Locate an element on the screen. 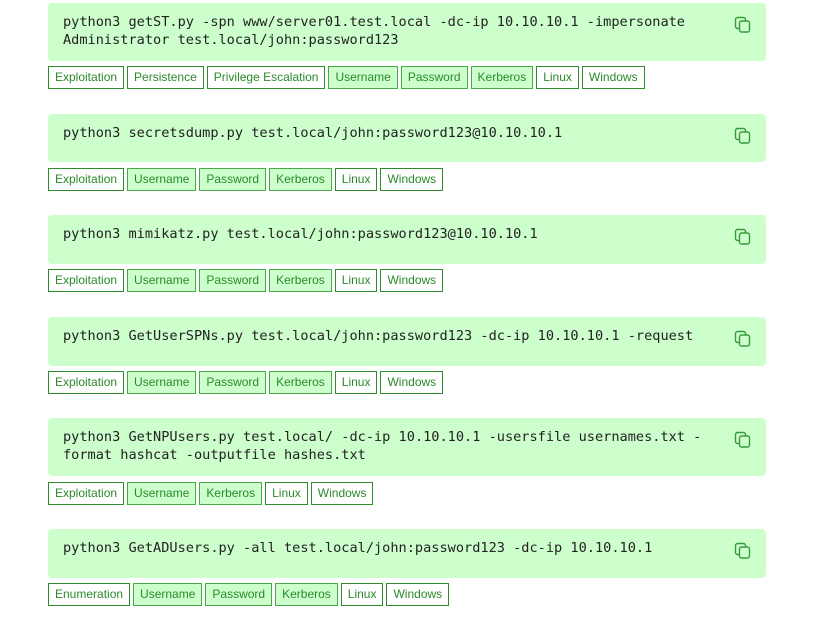 The image size is (819, 622). tag-persistence: Persistence is located at coordinates (165, 77).